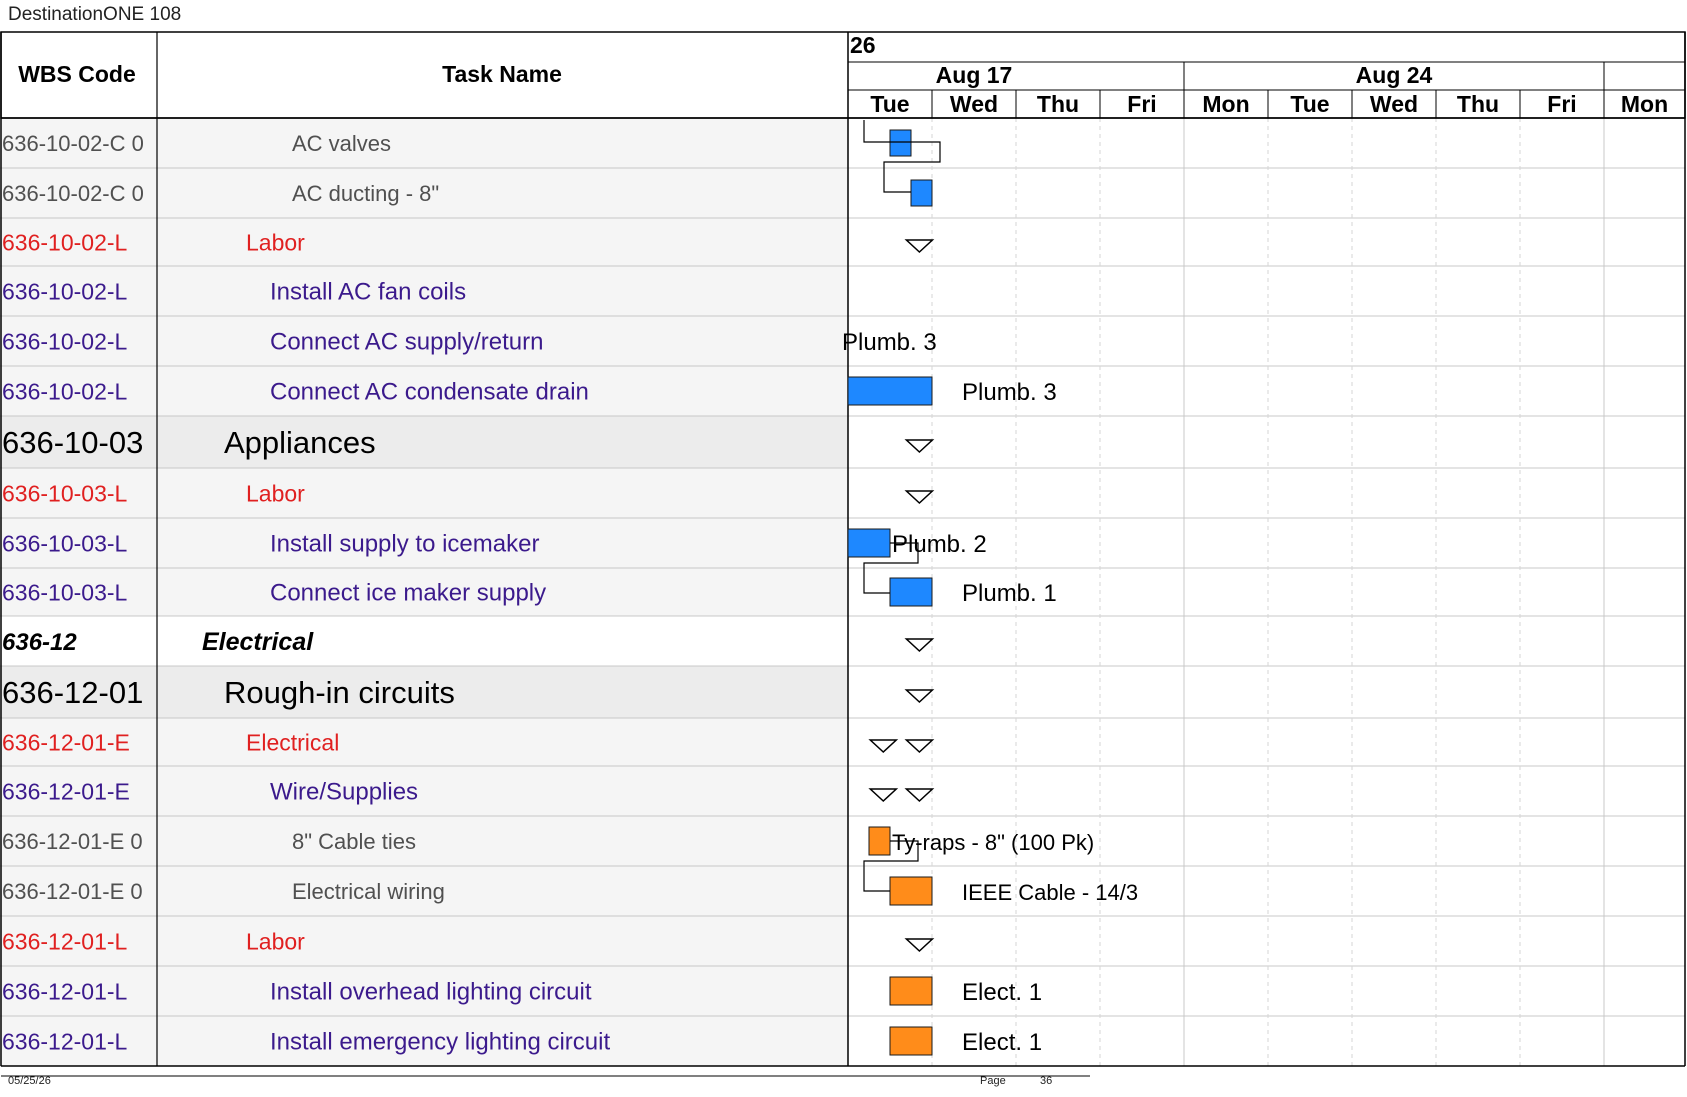  What do you see at coordinates (440, 1042) in the screenshot?
I see `task-name-cell: Install emergency lighting circuit` at bounding box center [440, 1042].